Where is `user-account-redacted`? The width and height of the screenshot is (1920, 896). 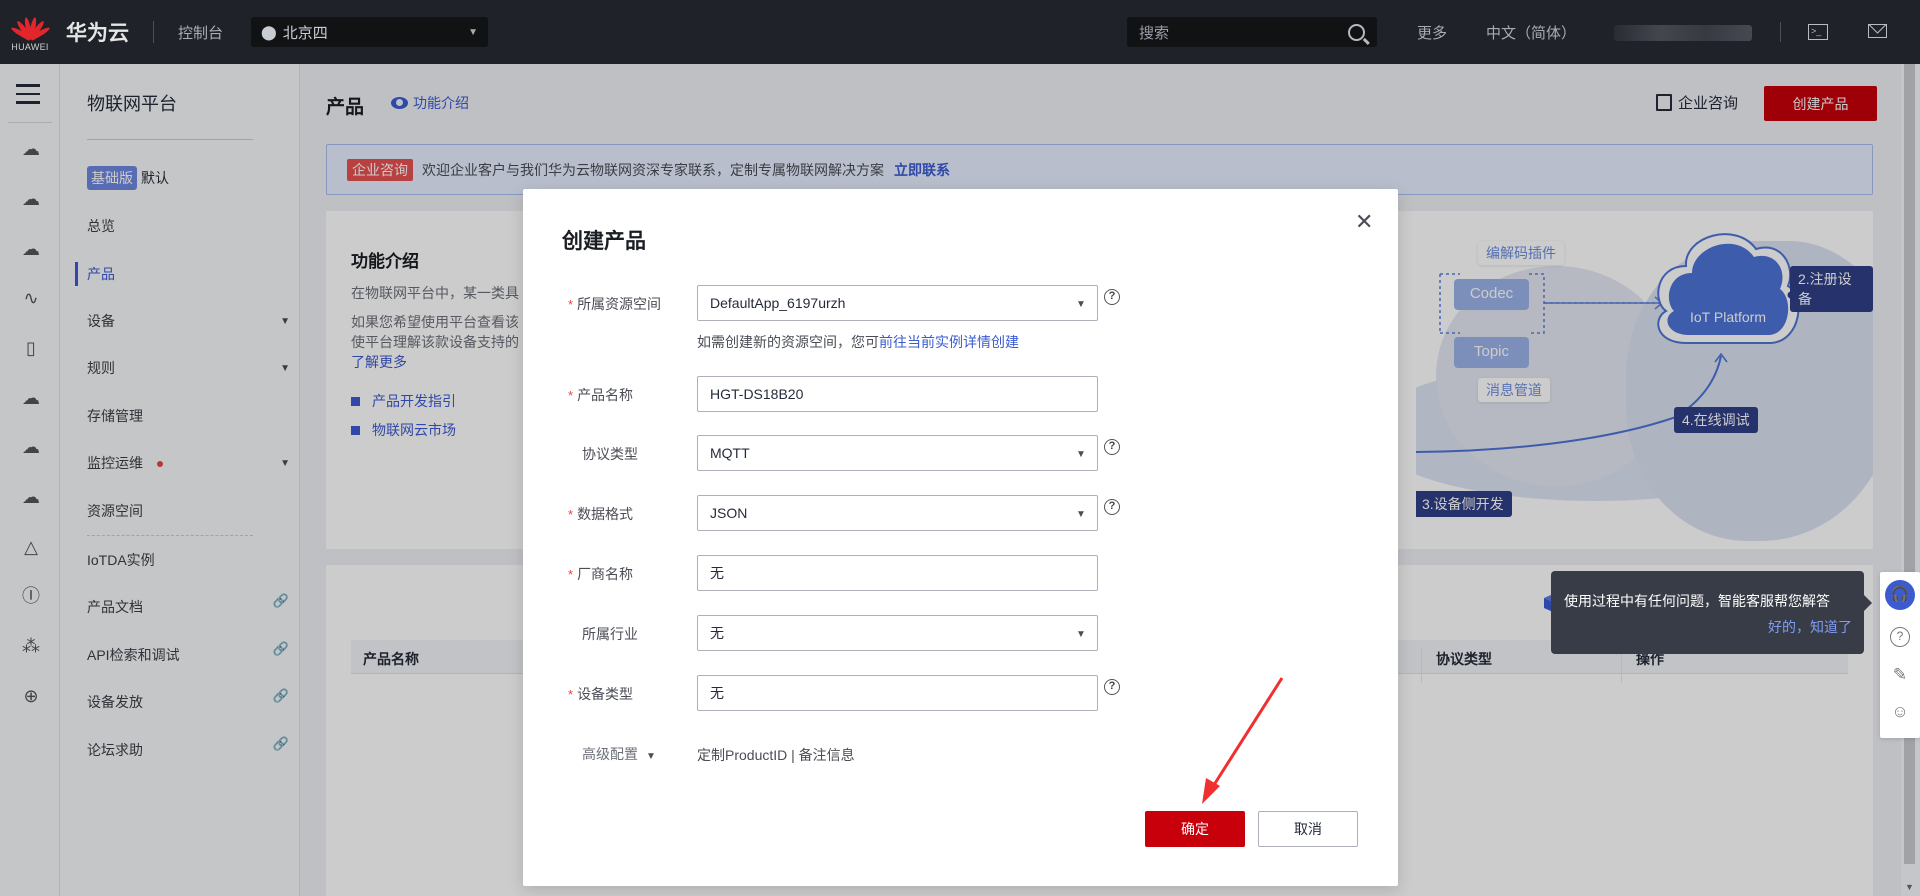 user-account-redacted is located at coordinates (1683, 33).